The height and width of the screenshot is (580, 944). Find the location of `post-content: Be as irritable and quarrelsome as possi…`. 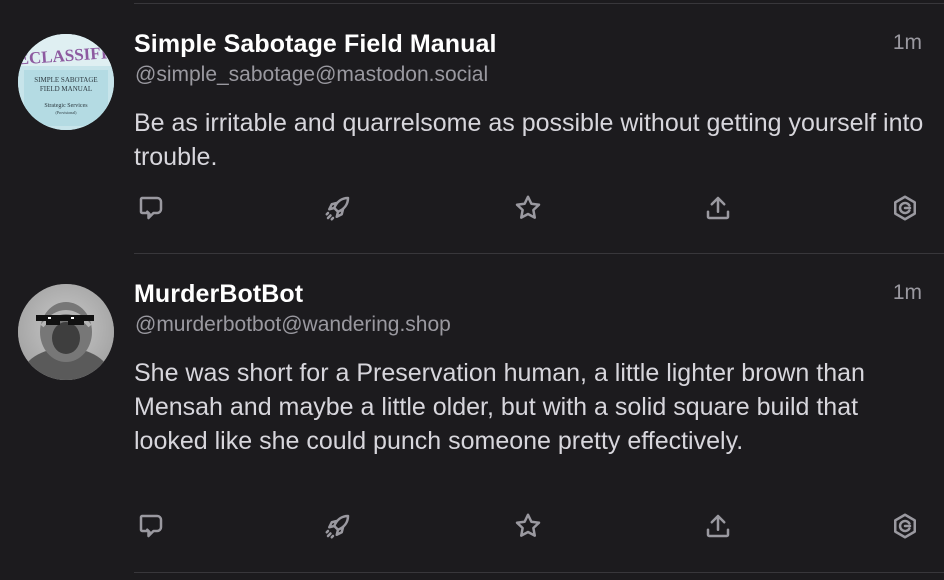

post-content: Be as irritable and quarrelsome as possi… is located at coordinates (529, 140).